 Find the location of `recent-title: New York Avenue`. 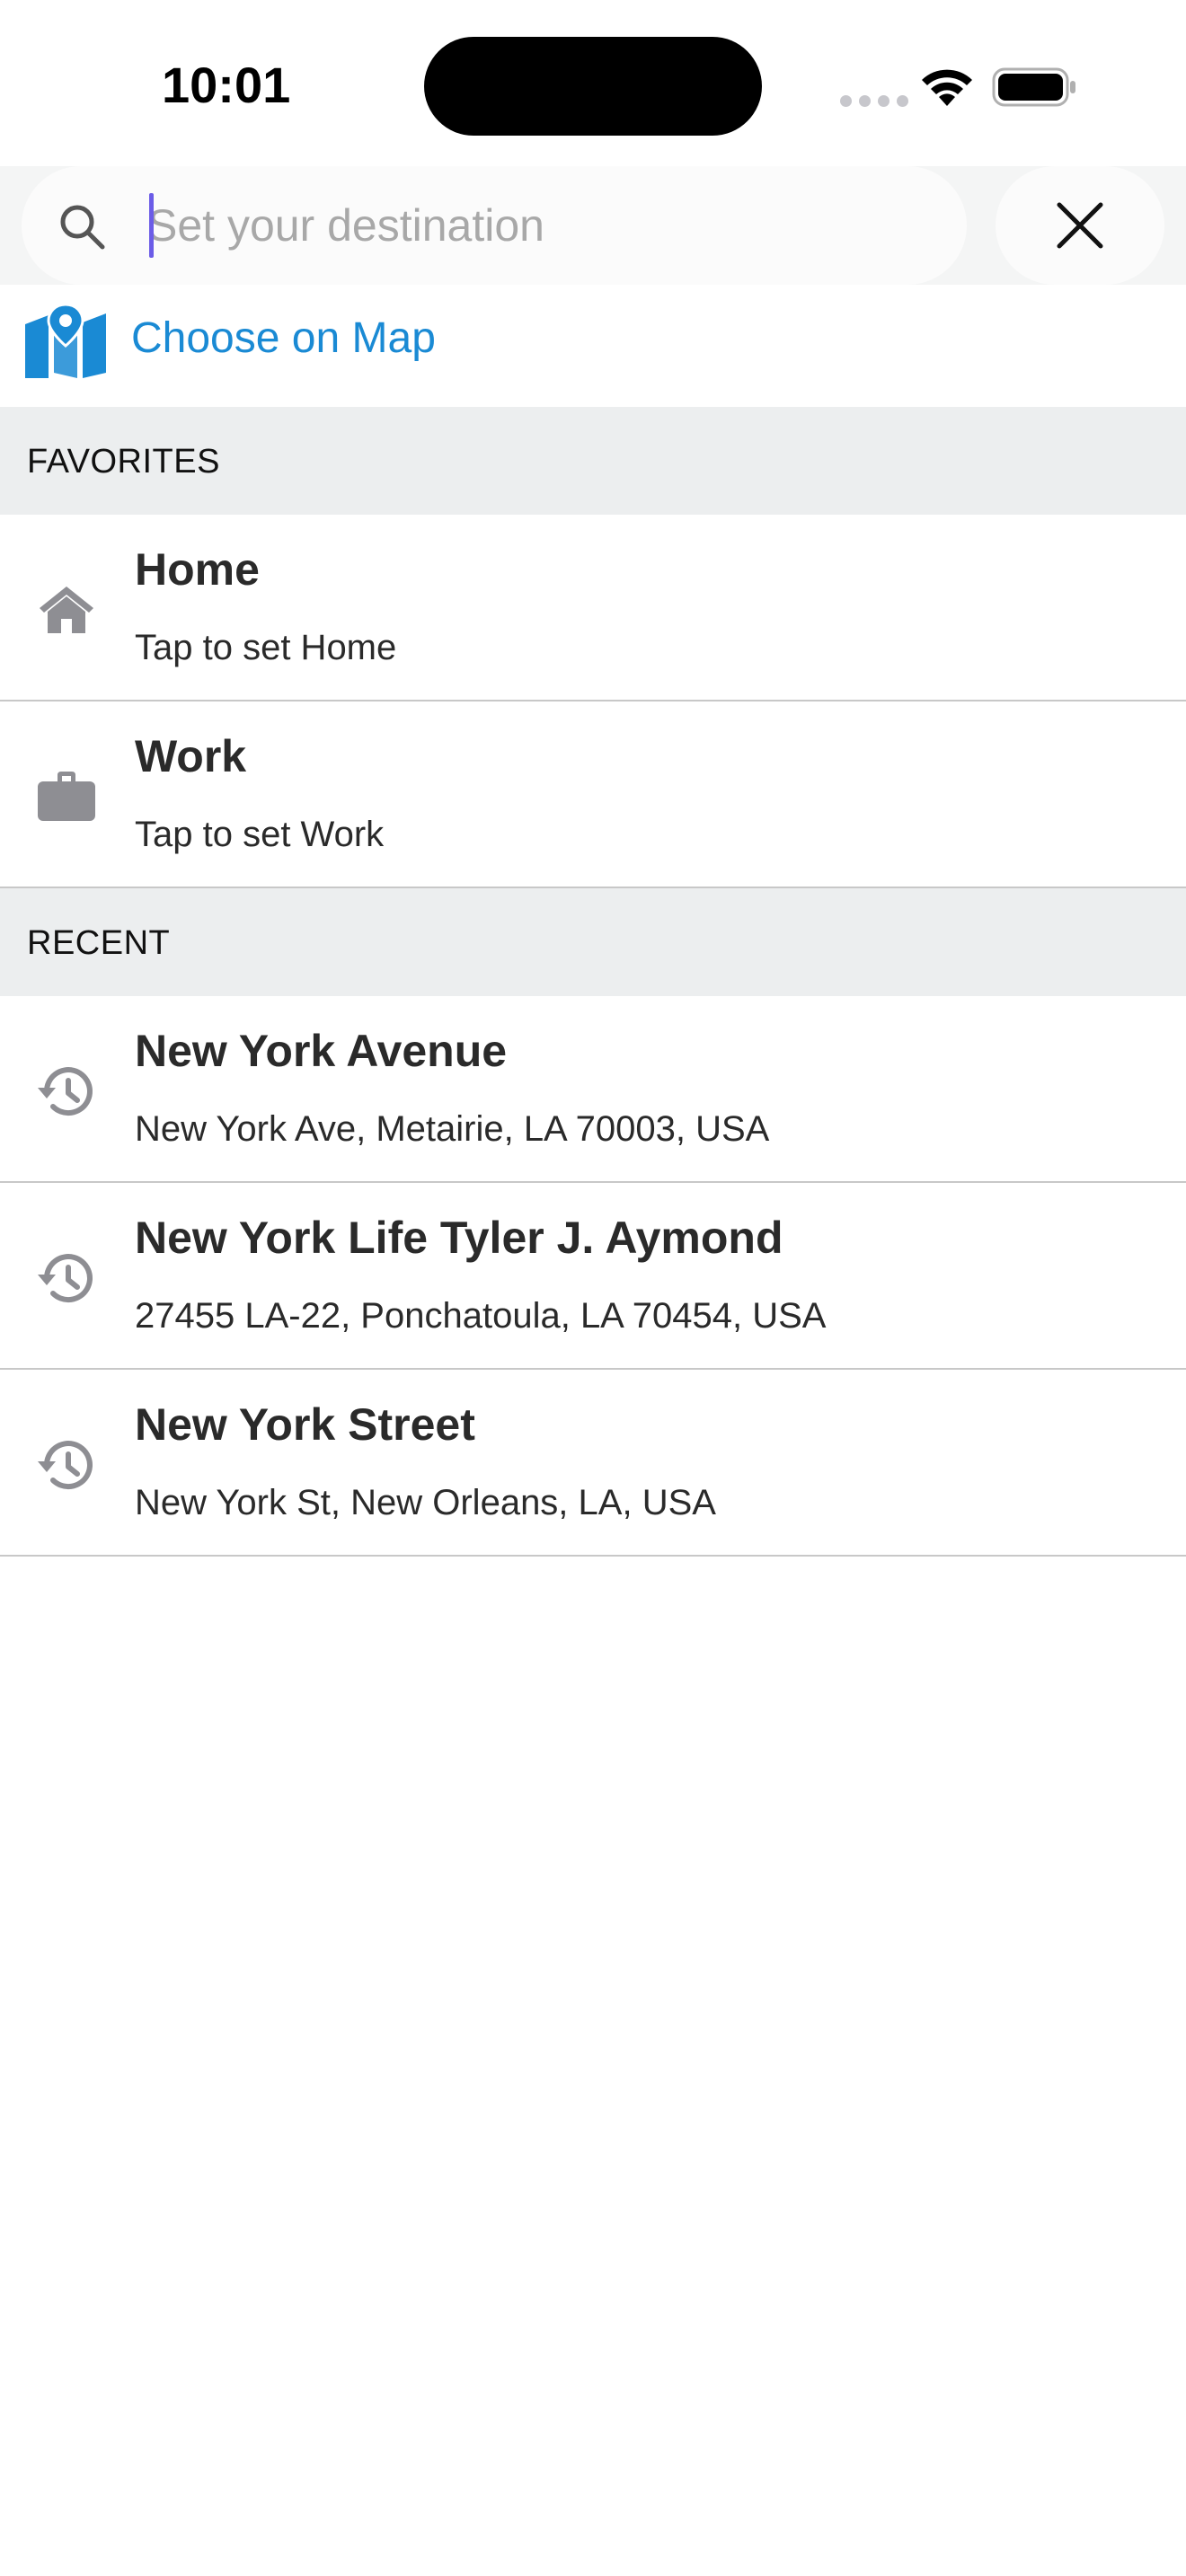

recent-title: New York Avenue is located at coordinates (321, 1051).